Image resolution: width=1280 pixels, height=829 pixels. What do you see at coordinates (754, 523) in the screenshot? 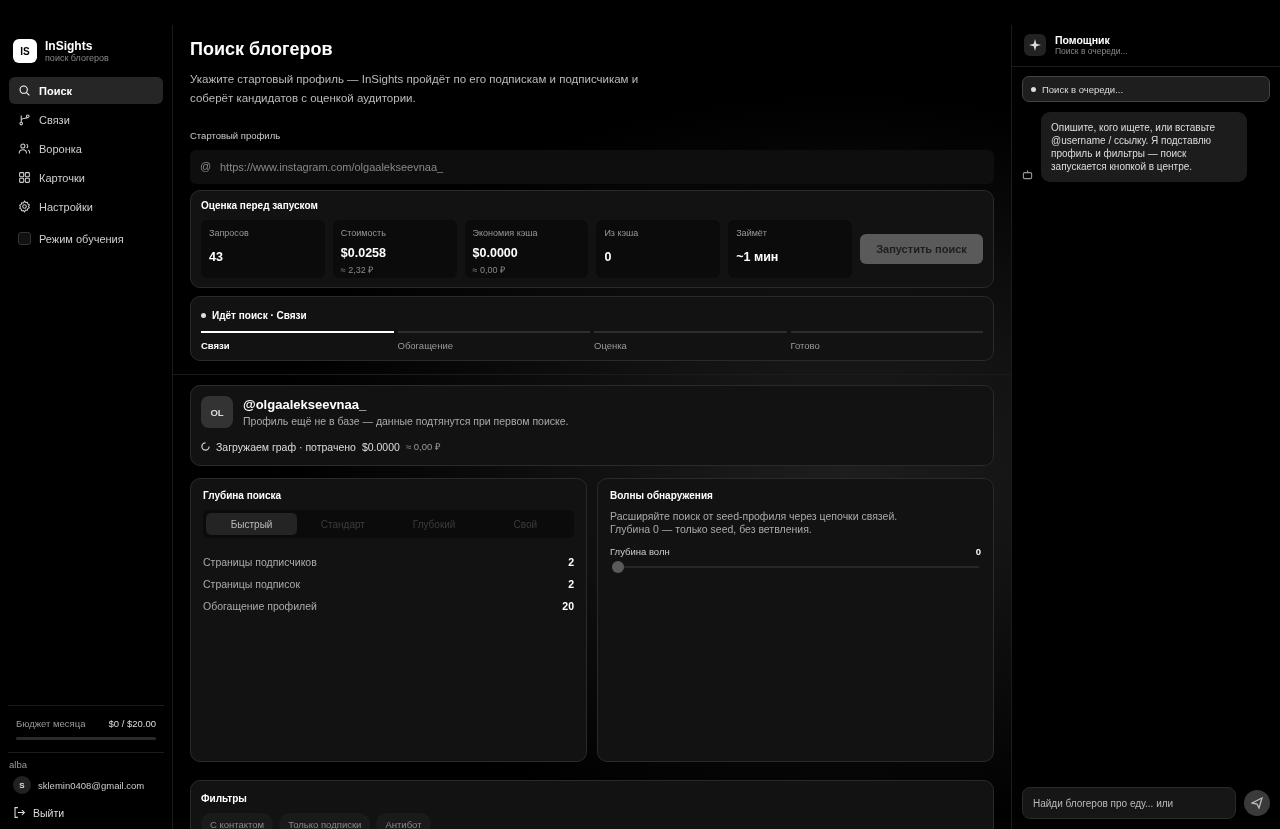
I see `waves-description: Расширяйте поиск от seed-профиля через цепочки связей. Глубина 0 — только seed, без ветвления.` at bounding box center [754, 523].